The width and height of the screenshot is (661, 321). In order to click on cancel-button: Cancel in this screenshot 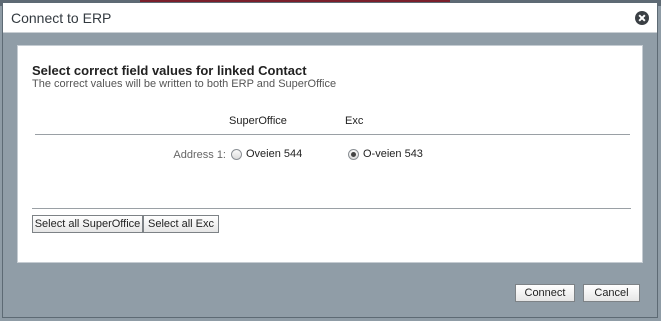, I will do `click(611, 293)`.